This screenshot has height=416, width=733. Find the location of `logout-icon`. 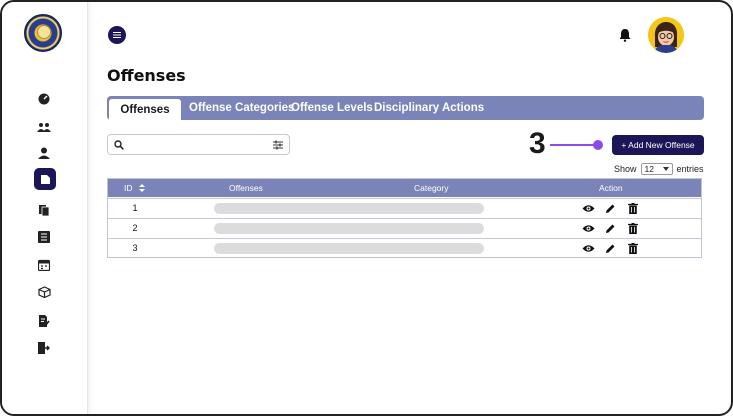

logout-icon is located at coordinates (44, 348).